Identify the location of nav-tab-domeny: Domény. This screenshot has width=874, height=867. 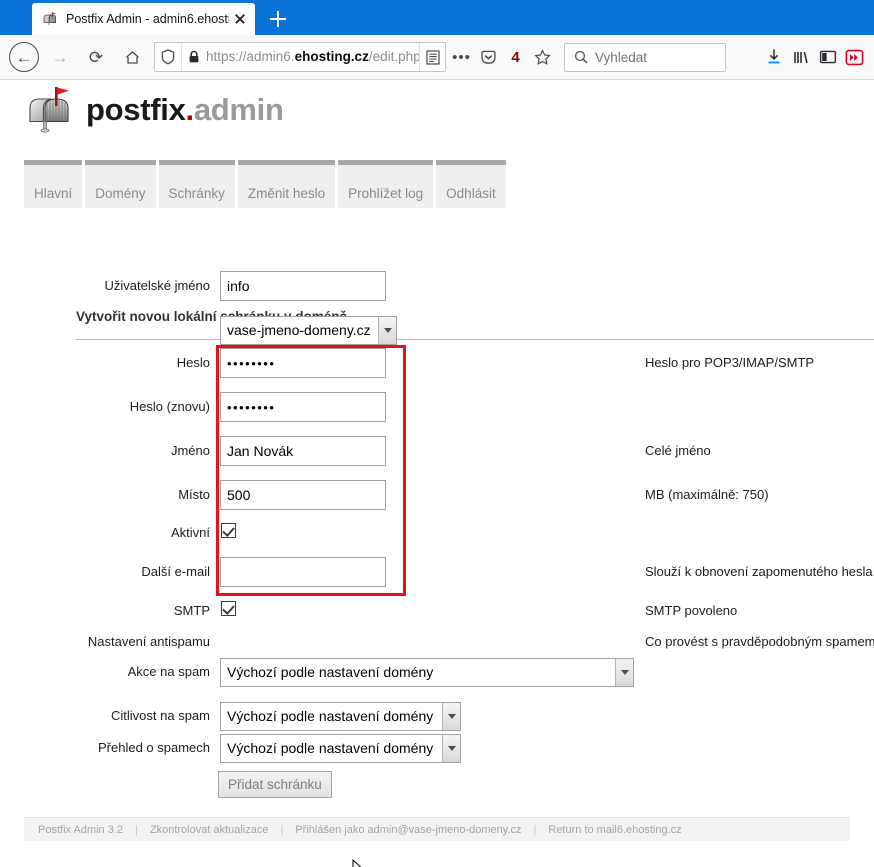
(120, 184).